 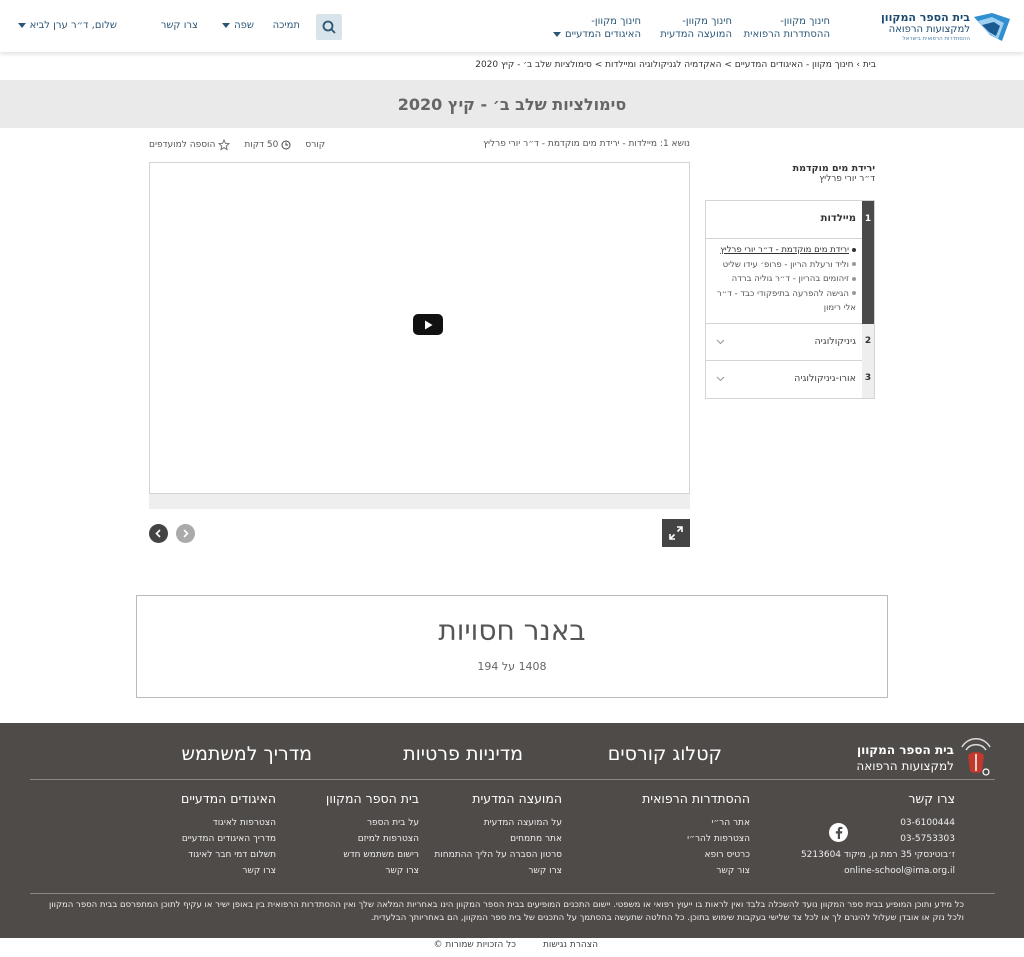 I want to click on chevron-down-icon, so click(x=720, y=342).